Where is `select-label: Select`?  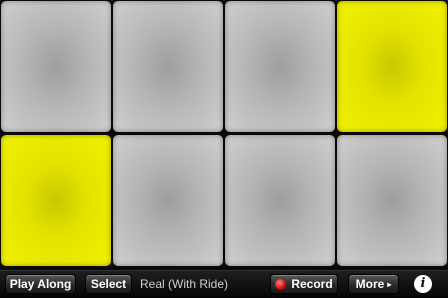
select-label: Select is located at coordinates (108, 284).